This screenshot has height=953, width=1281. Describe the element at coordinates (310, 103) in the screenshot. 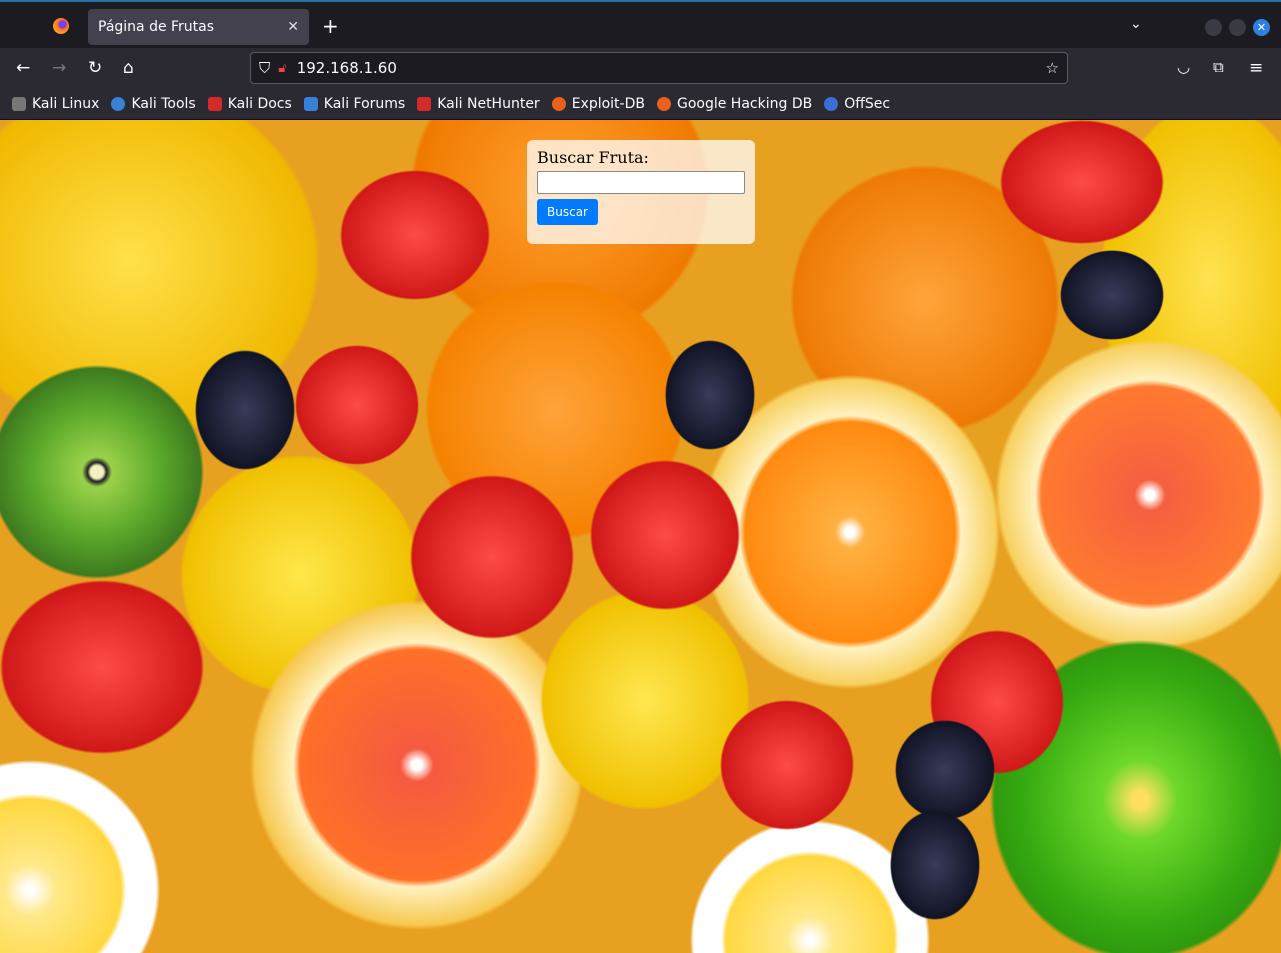

I see `kali-forums-icon` at that location.